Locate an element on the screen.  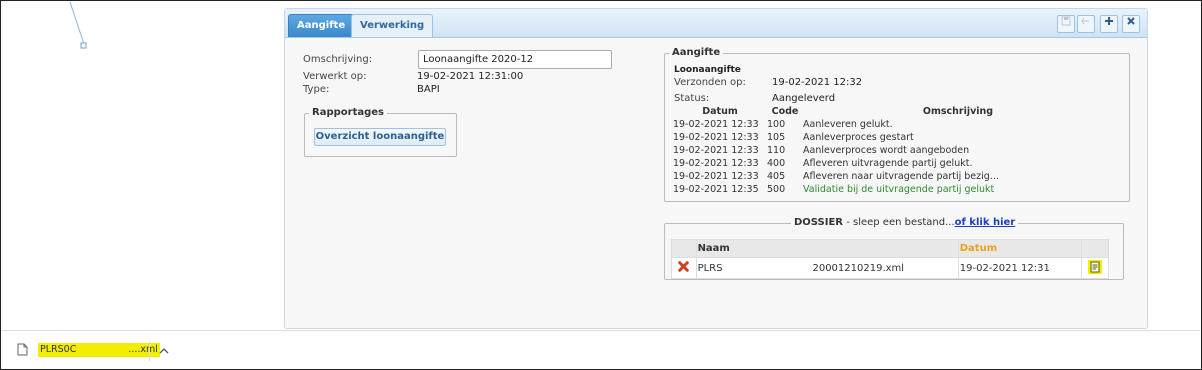
table-row: 19-02-2021 12:33 100 Aanleveren gelukt. is located at coordinates (893, 124).